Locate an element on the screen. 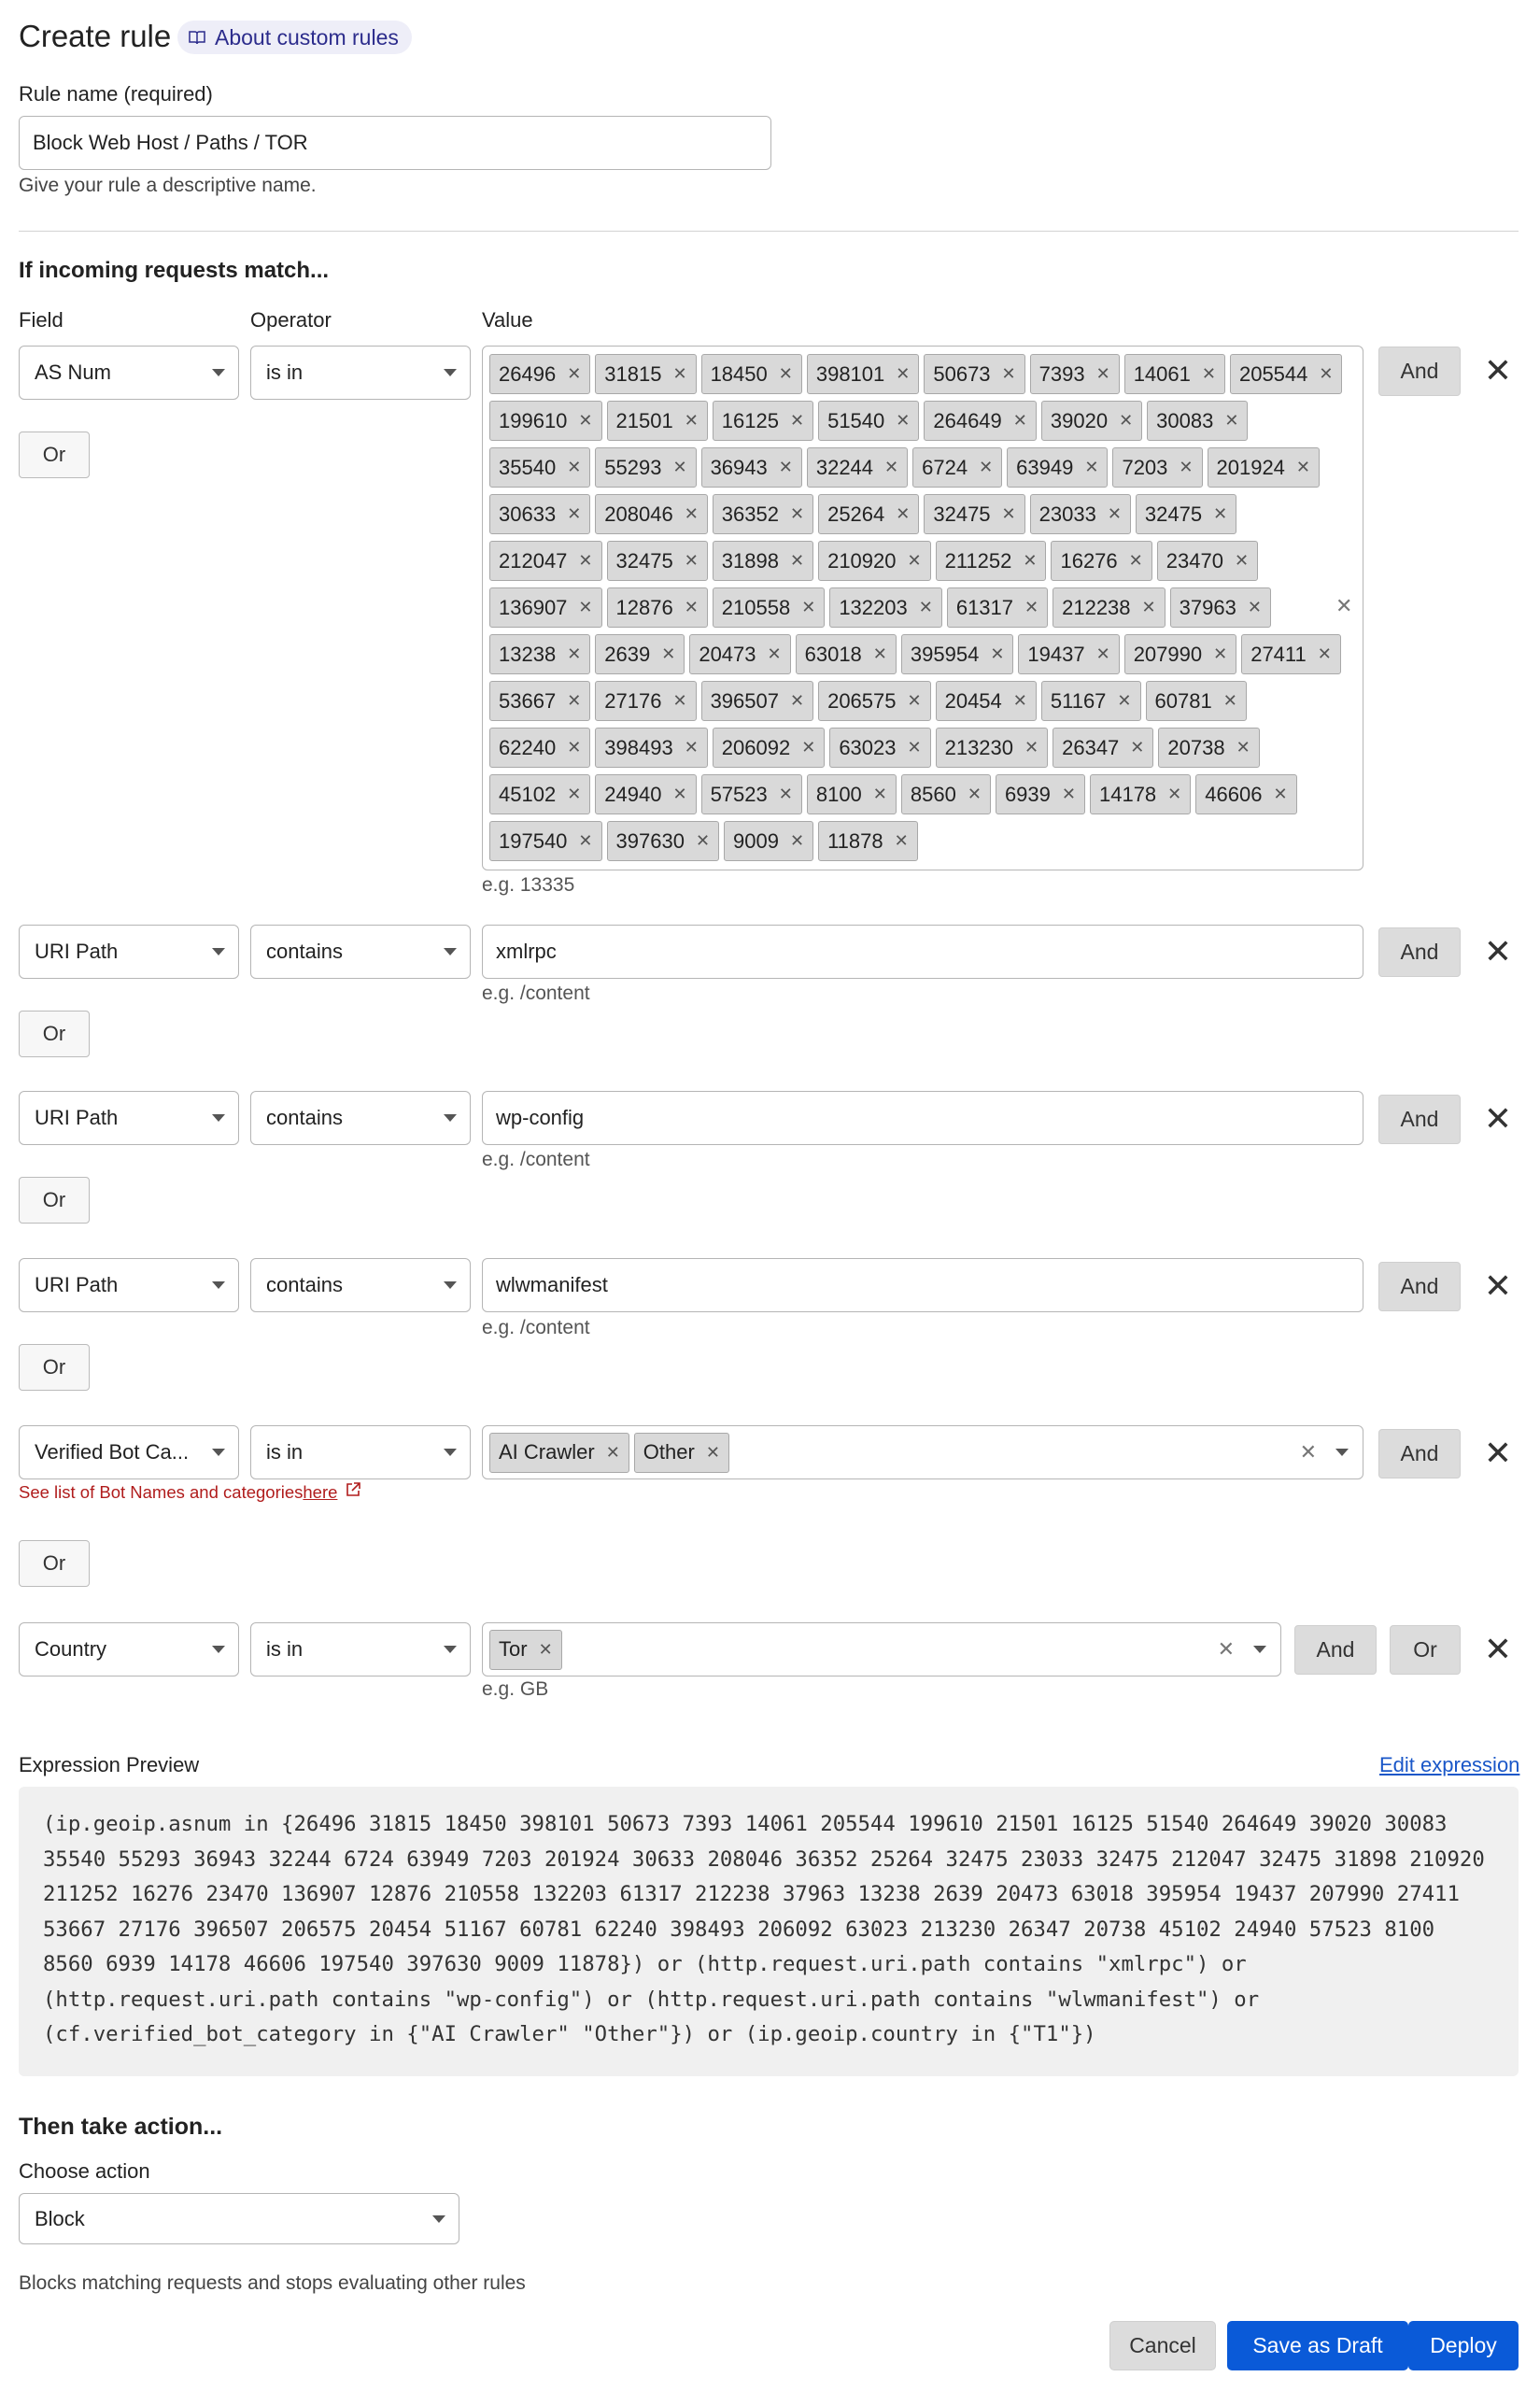 Image resolution: width=1540 pixels, height=2391 pixels. deploy-button: Deploy is located at coordinates (1464, 2345).